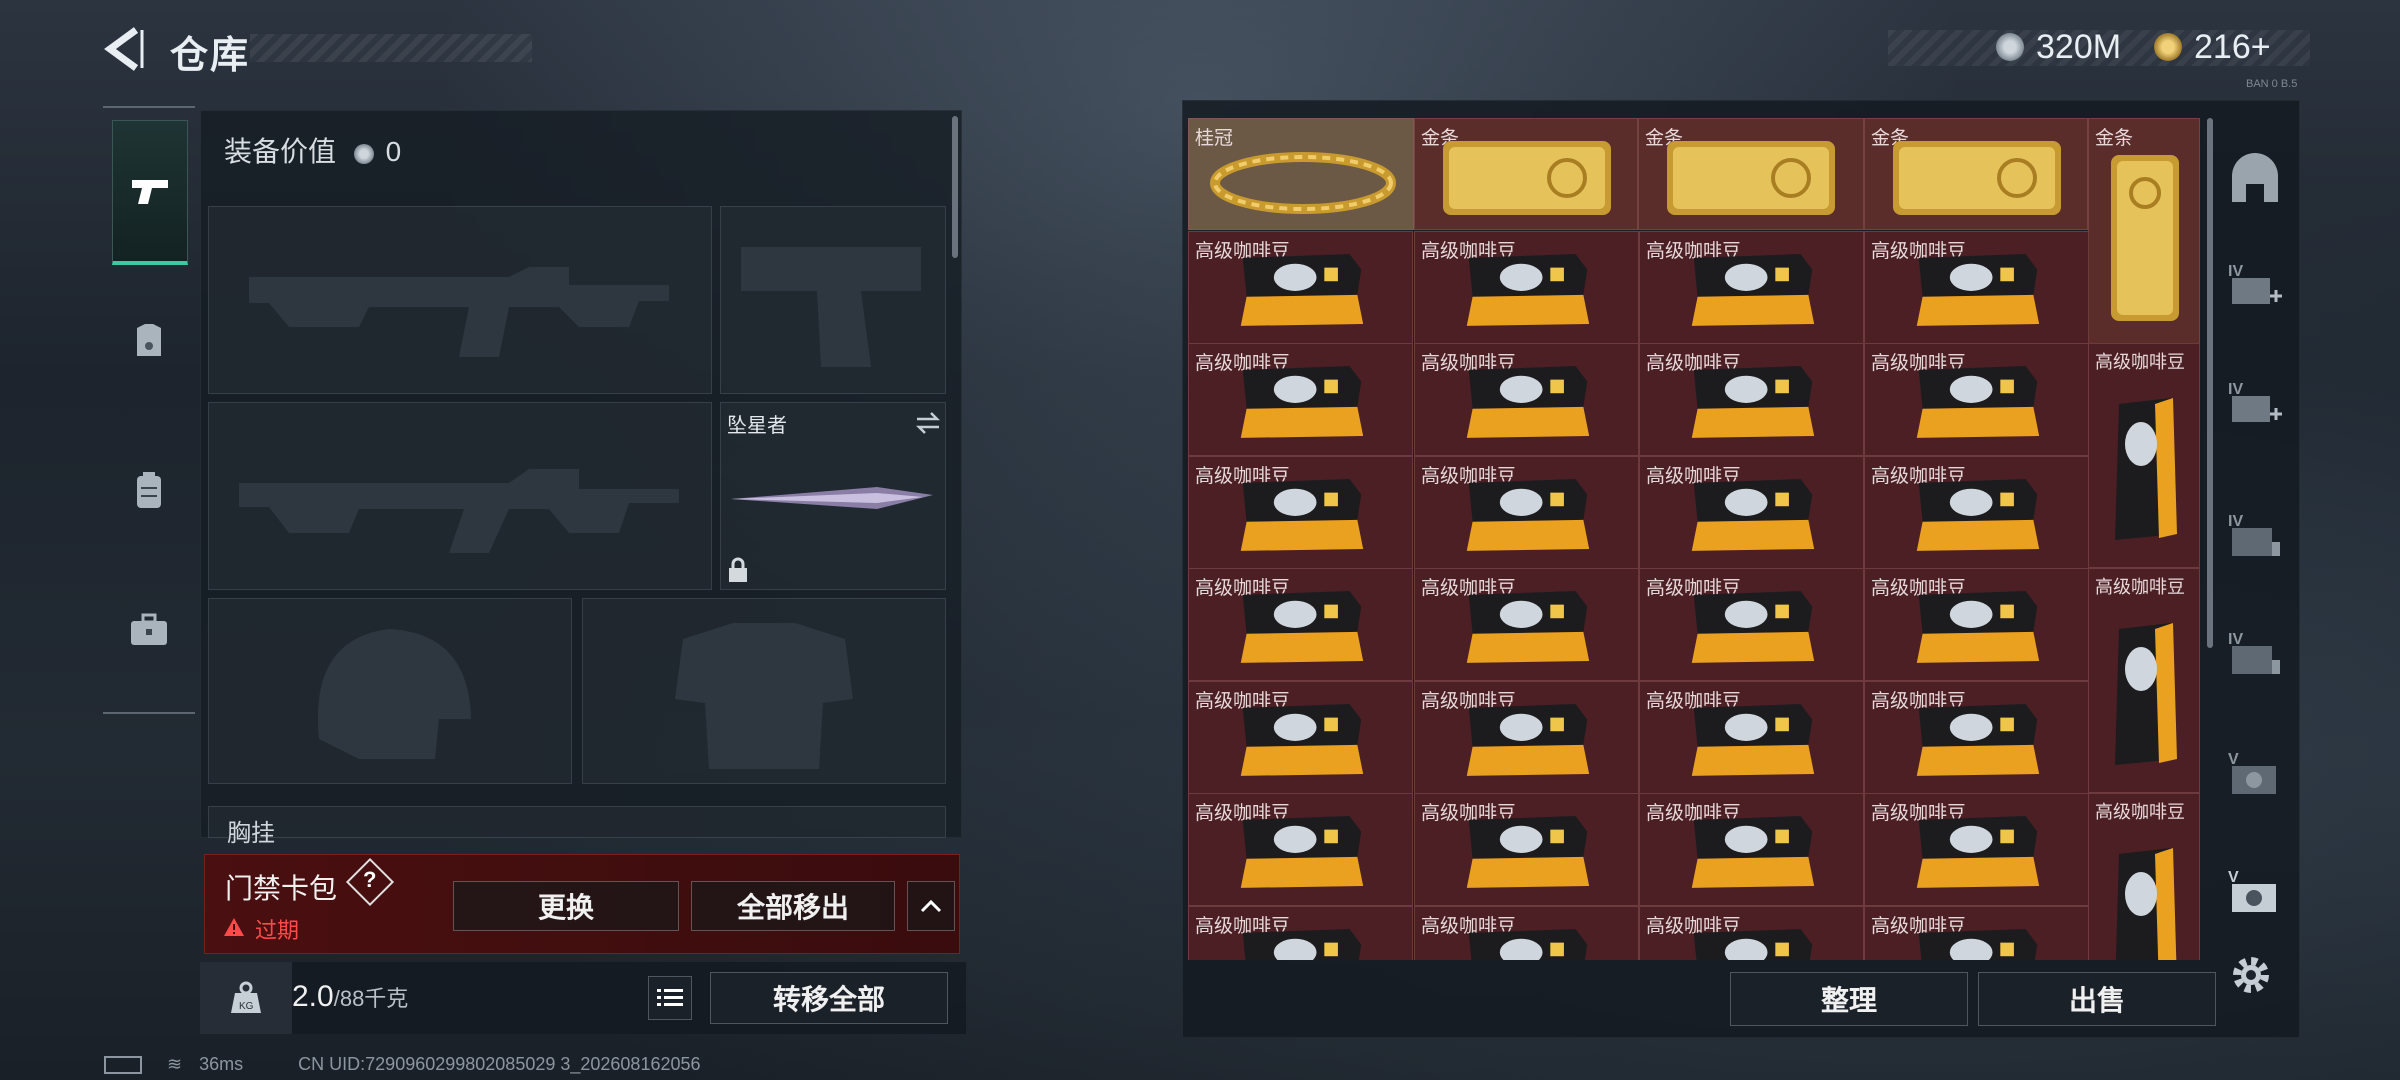 This screenshot has width=2400, height=1080. I want to click on item-gold-bar-vertical: 金条, so click(2144, 231).